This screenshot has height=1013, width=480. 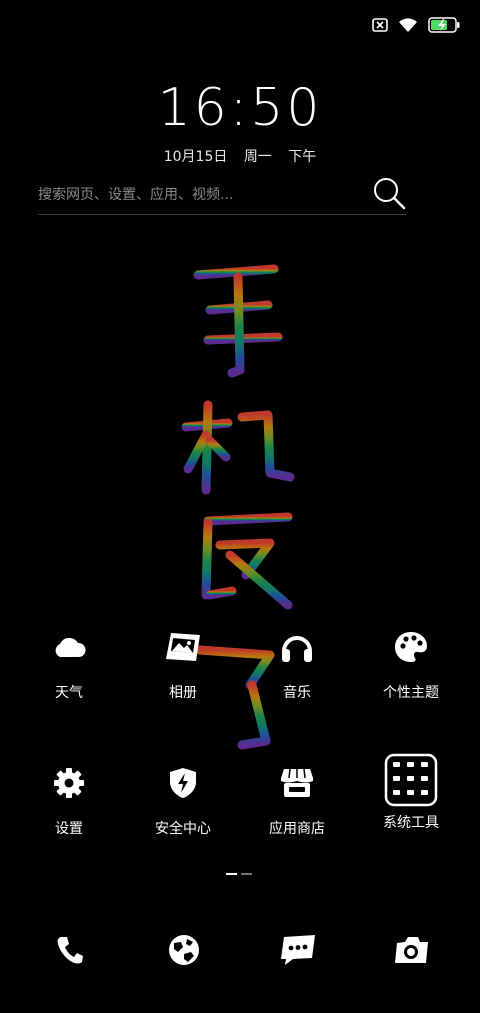 What do you see at coordinates (198, 195) in the screenshot?
I see `search-input` at bounding box center [198, 195].